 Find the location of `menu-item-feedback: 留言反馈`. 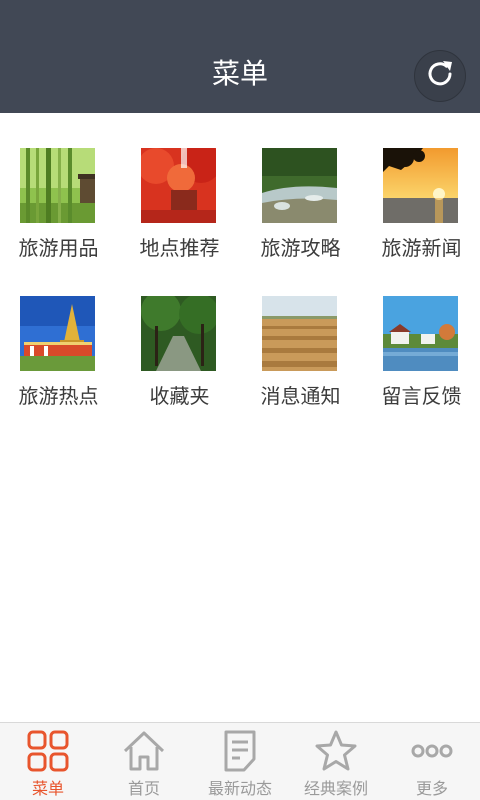

menu-item-feedback: 留言反馈 is located at coordinates (421, 370).